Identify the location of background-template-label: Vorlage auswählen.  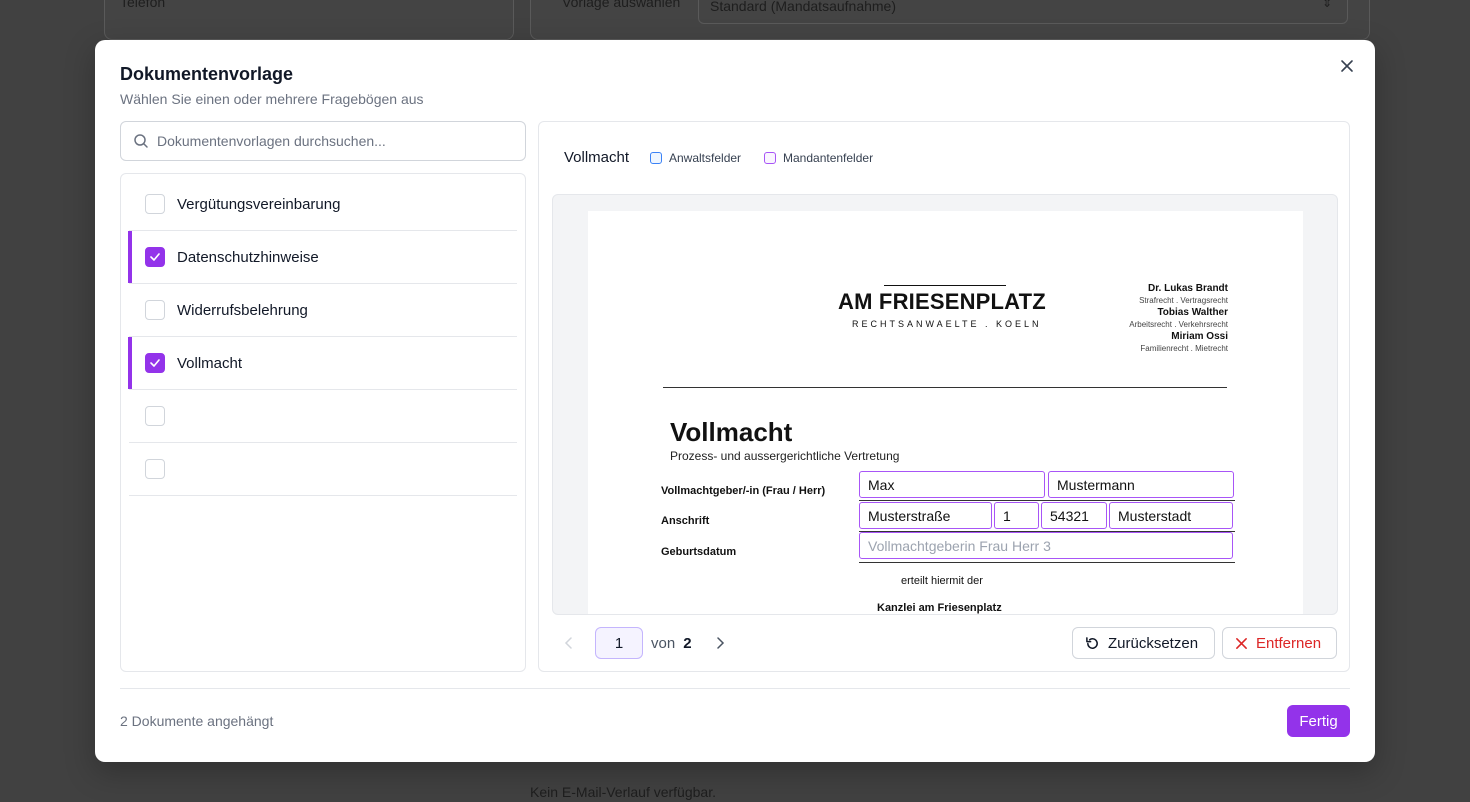
(621, 5).